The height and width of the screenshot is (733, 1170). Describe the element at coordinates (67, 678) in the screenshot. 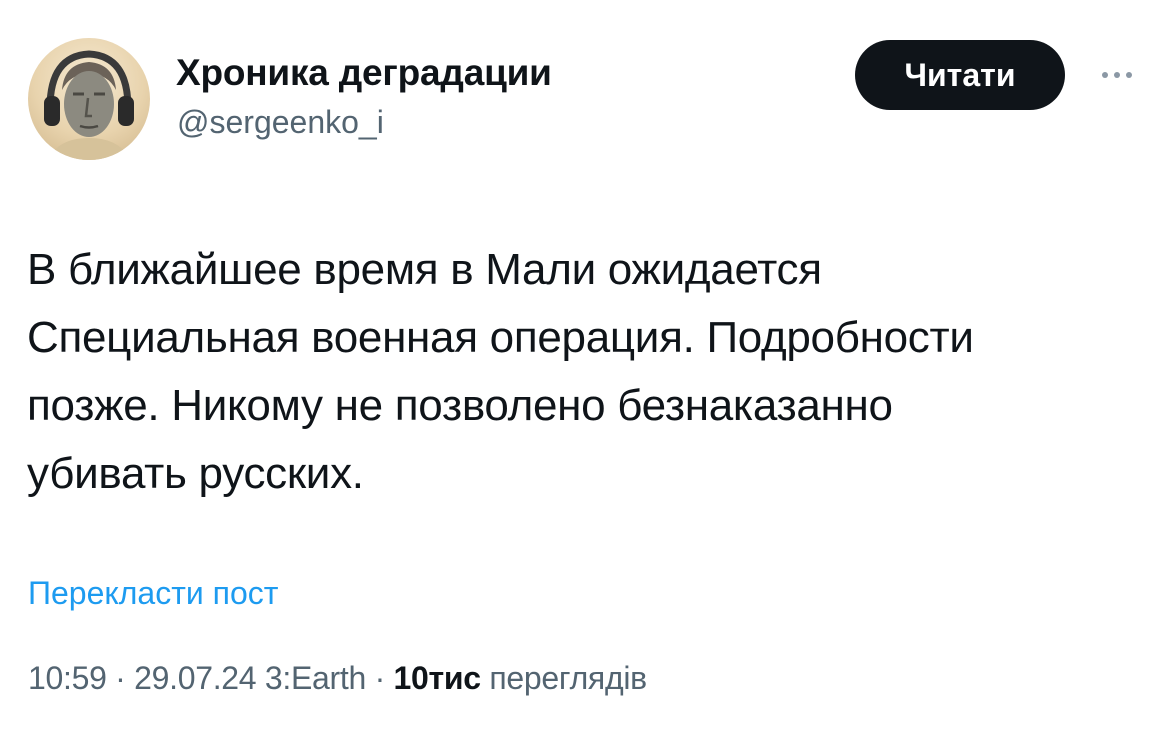

I see `tweet-time: 10:59` at that location.